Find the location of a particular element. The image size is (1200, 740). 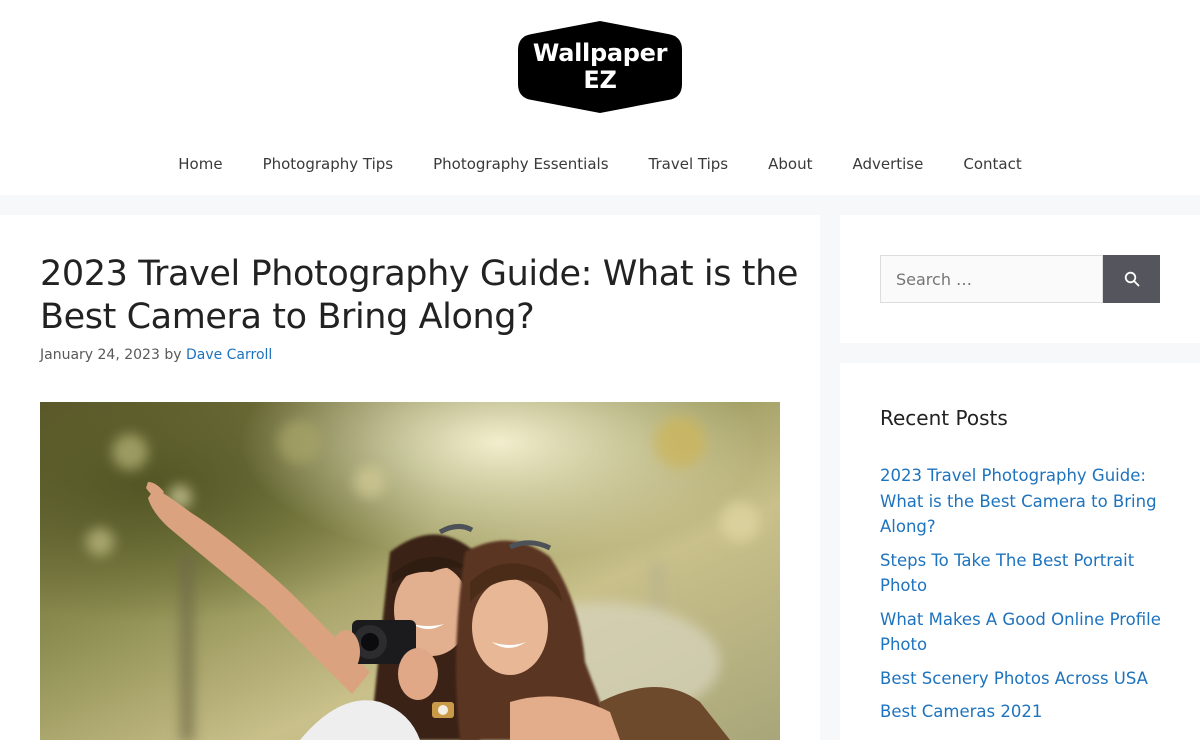

search-icon is located at coordinates (1131, 279).